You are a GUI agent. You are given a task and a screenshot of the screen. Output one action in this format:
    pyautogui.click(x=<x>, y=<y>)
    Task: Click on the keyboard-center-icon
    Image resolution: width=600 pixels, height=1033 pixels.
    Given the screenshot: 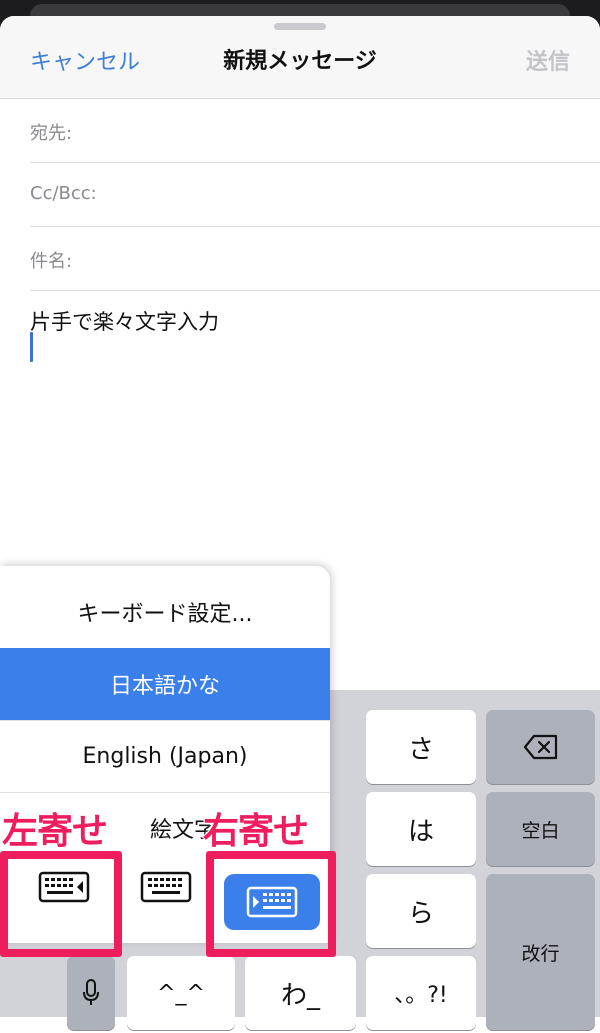 What is the action you would take?
    pyautogui.click(x=166, y=887)
    